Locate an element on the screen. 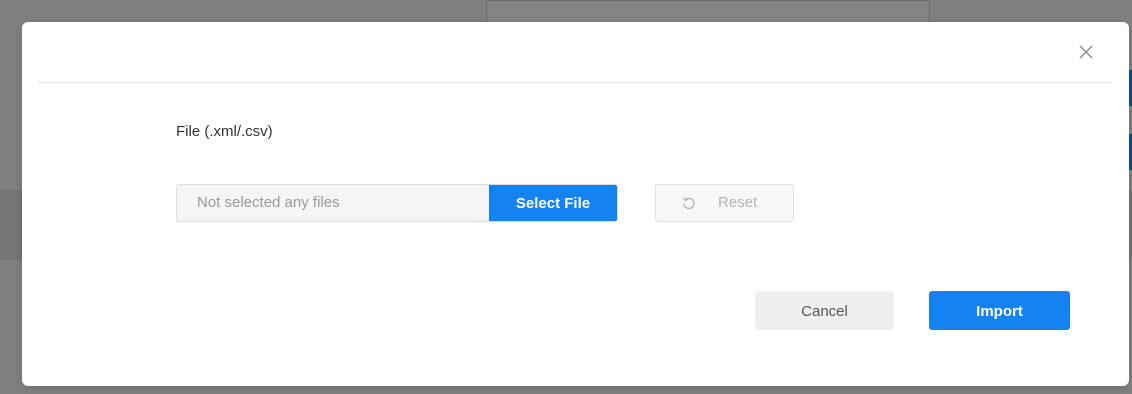 This screenshot has height=394, width=1132. dialog-header is located at coordinates (574, 52).